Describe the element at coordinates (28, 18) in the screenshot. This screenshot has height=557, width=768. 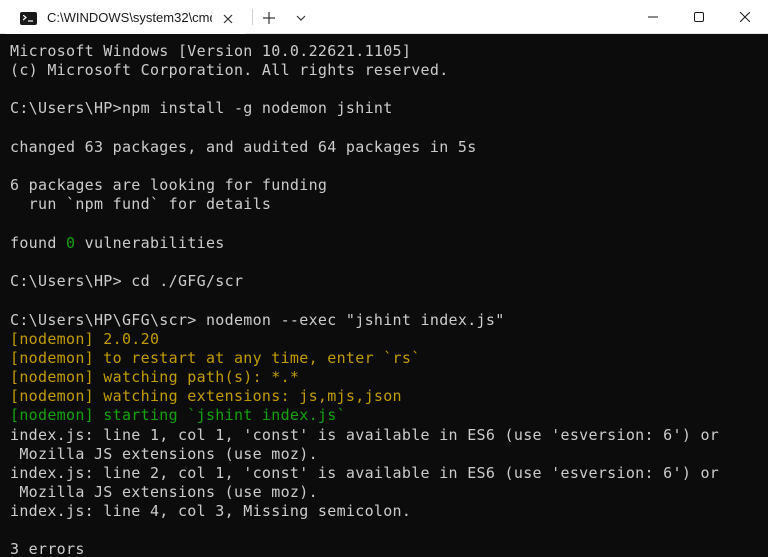
I see `cmd-icon` at that location.